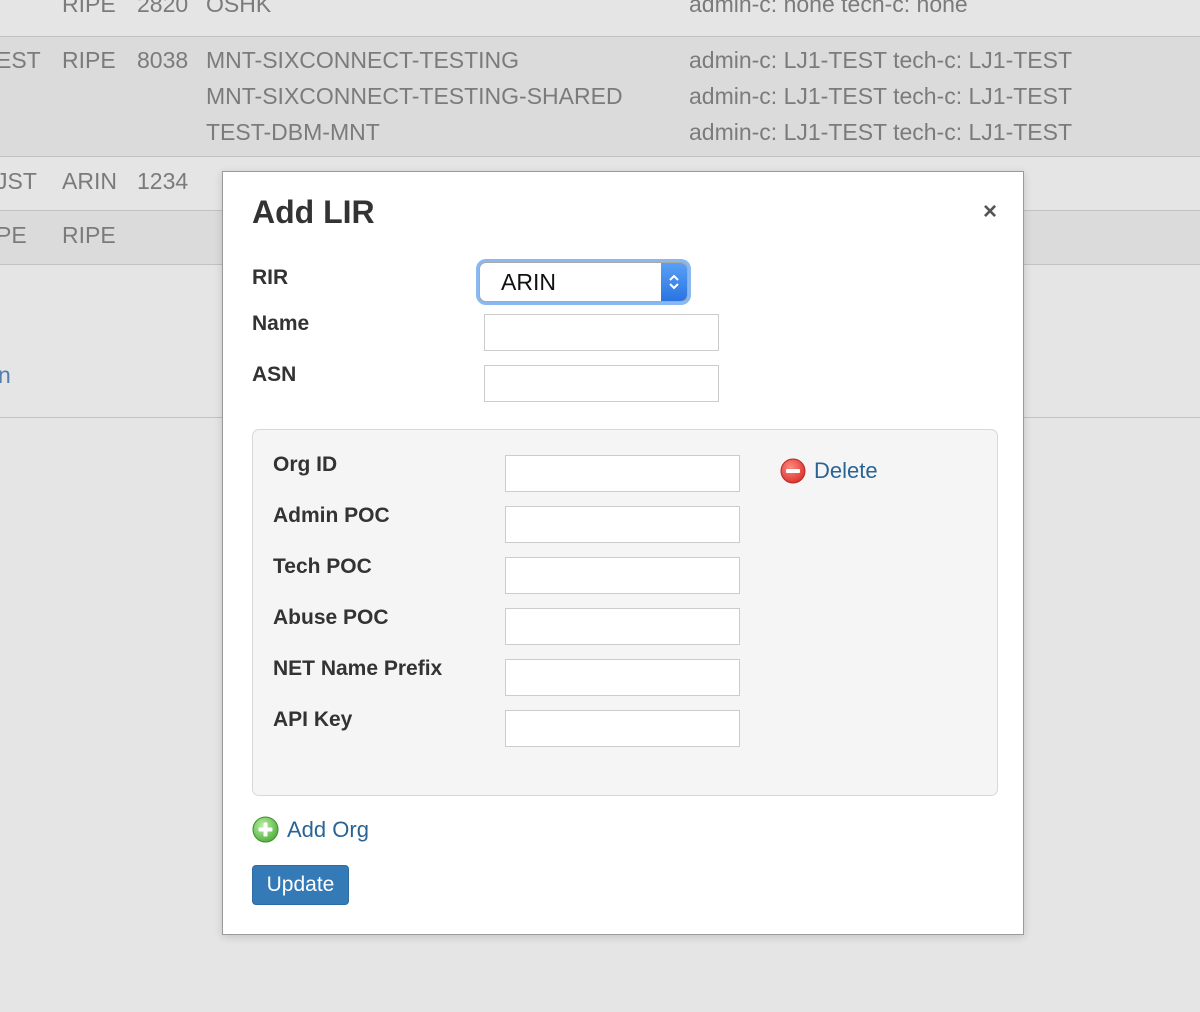 The height and width of the screenshot is (1012, 1200). I want to click on update-button: Update, so click(300, 885).